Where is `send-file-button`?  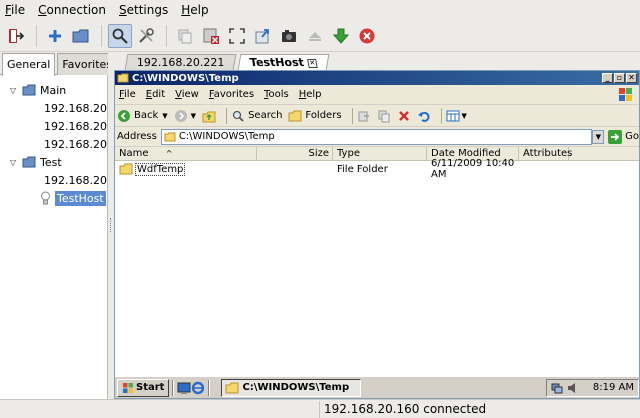 send-file-button is located at coordinates (263, 36).